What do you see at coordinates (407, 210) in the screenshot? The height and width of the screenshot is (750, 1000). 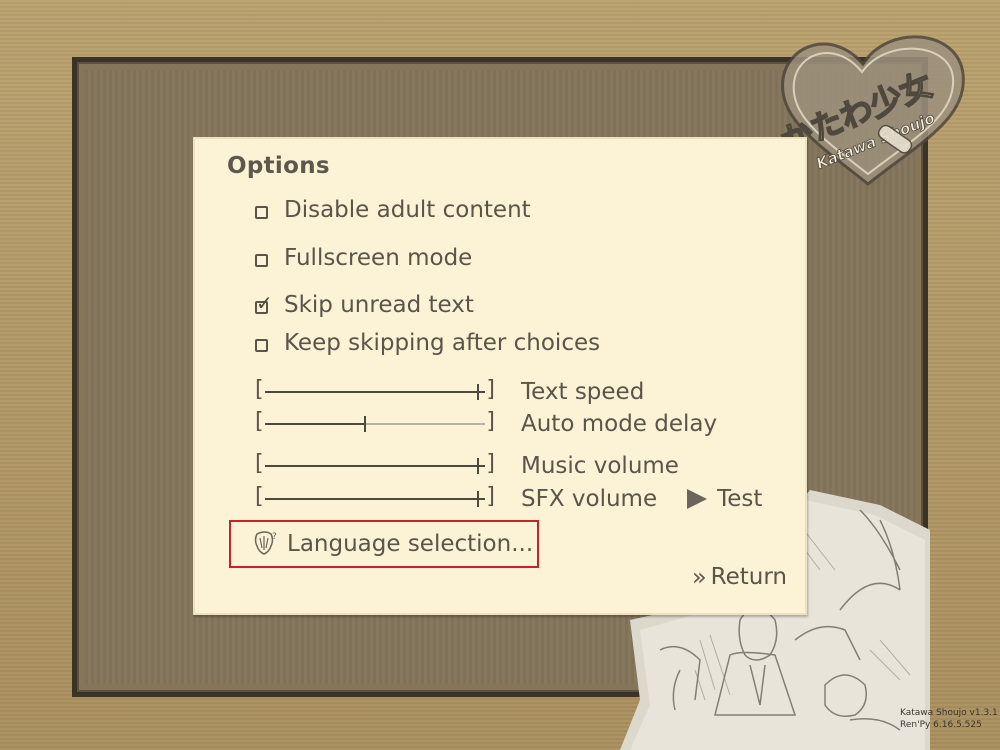 I see `option-label: Disable adult content` at bounding box center [407, 210].